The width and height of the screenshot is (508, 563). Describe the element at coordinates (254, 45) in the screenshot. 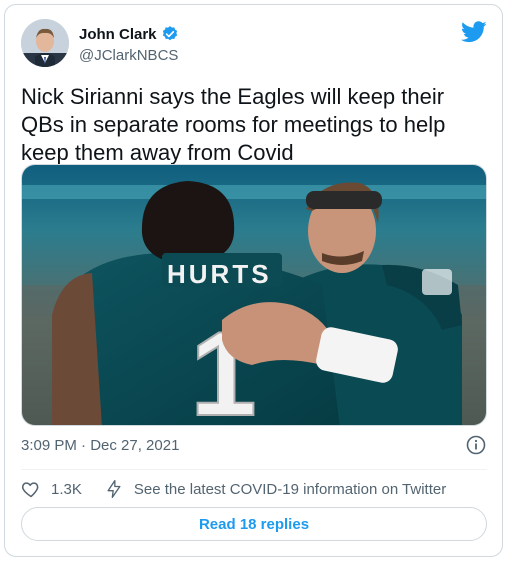

I see `tweet-header: John Clark @JClarkNBCS` at that location.